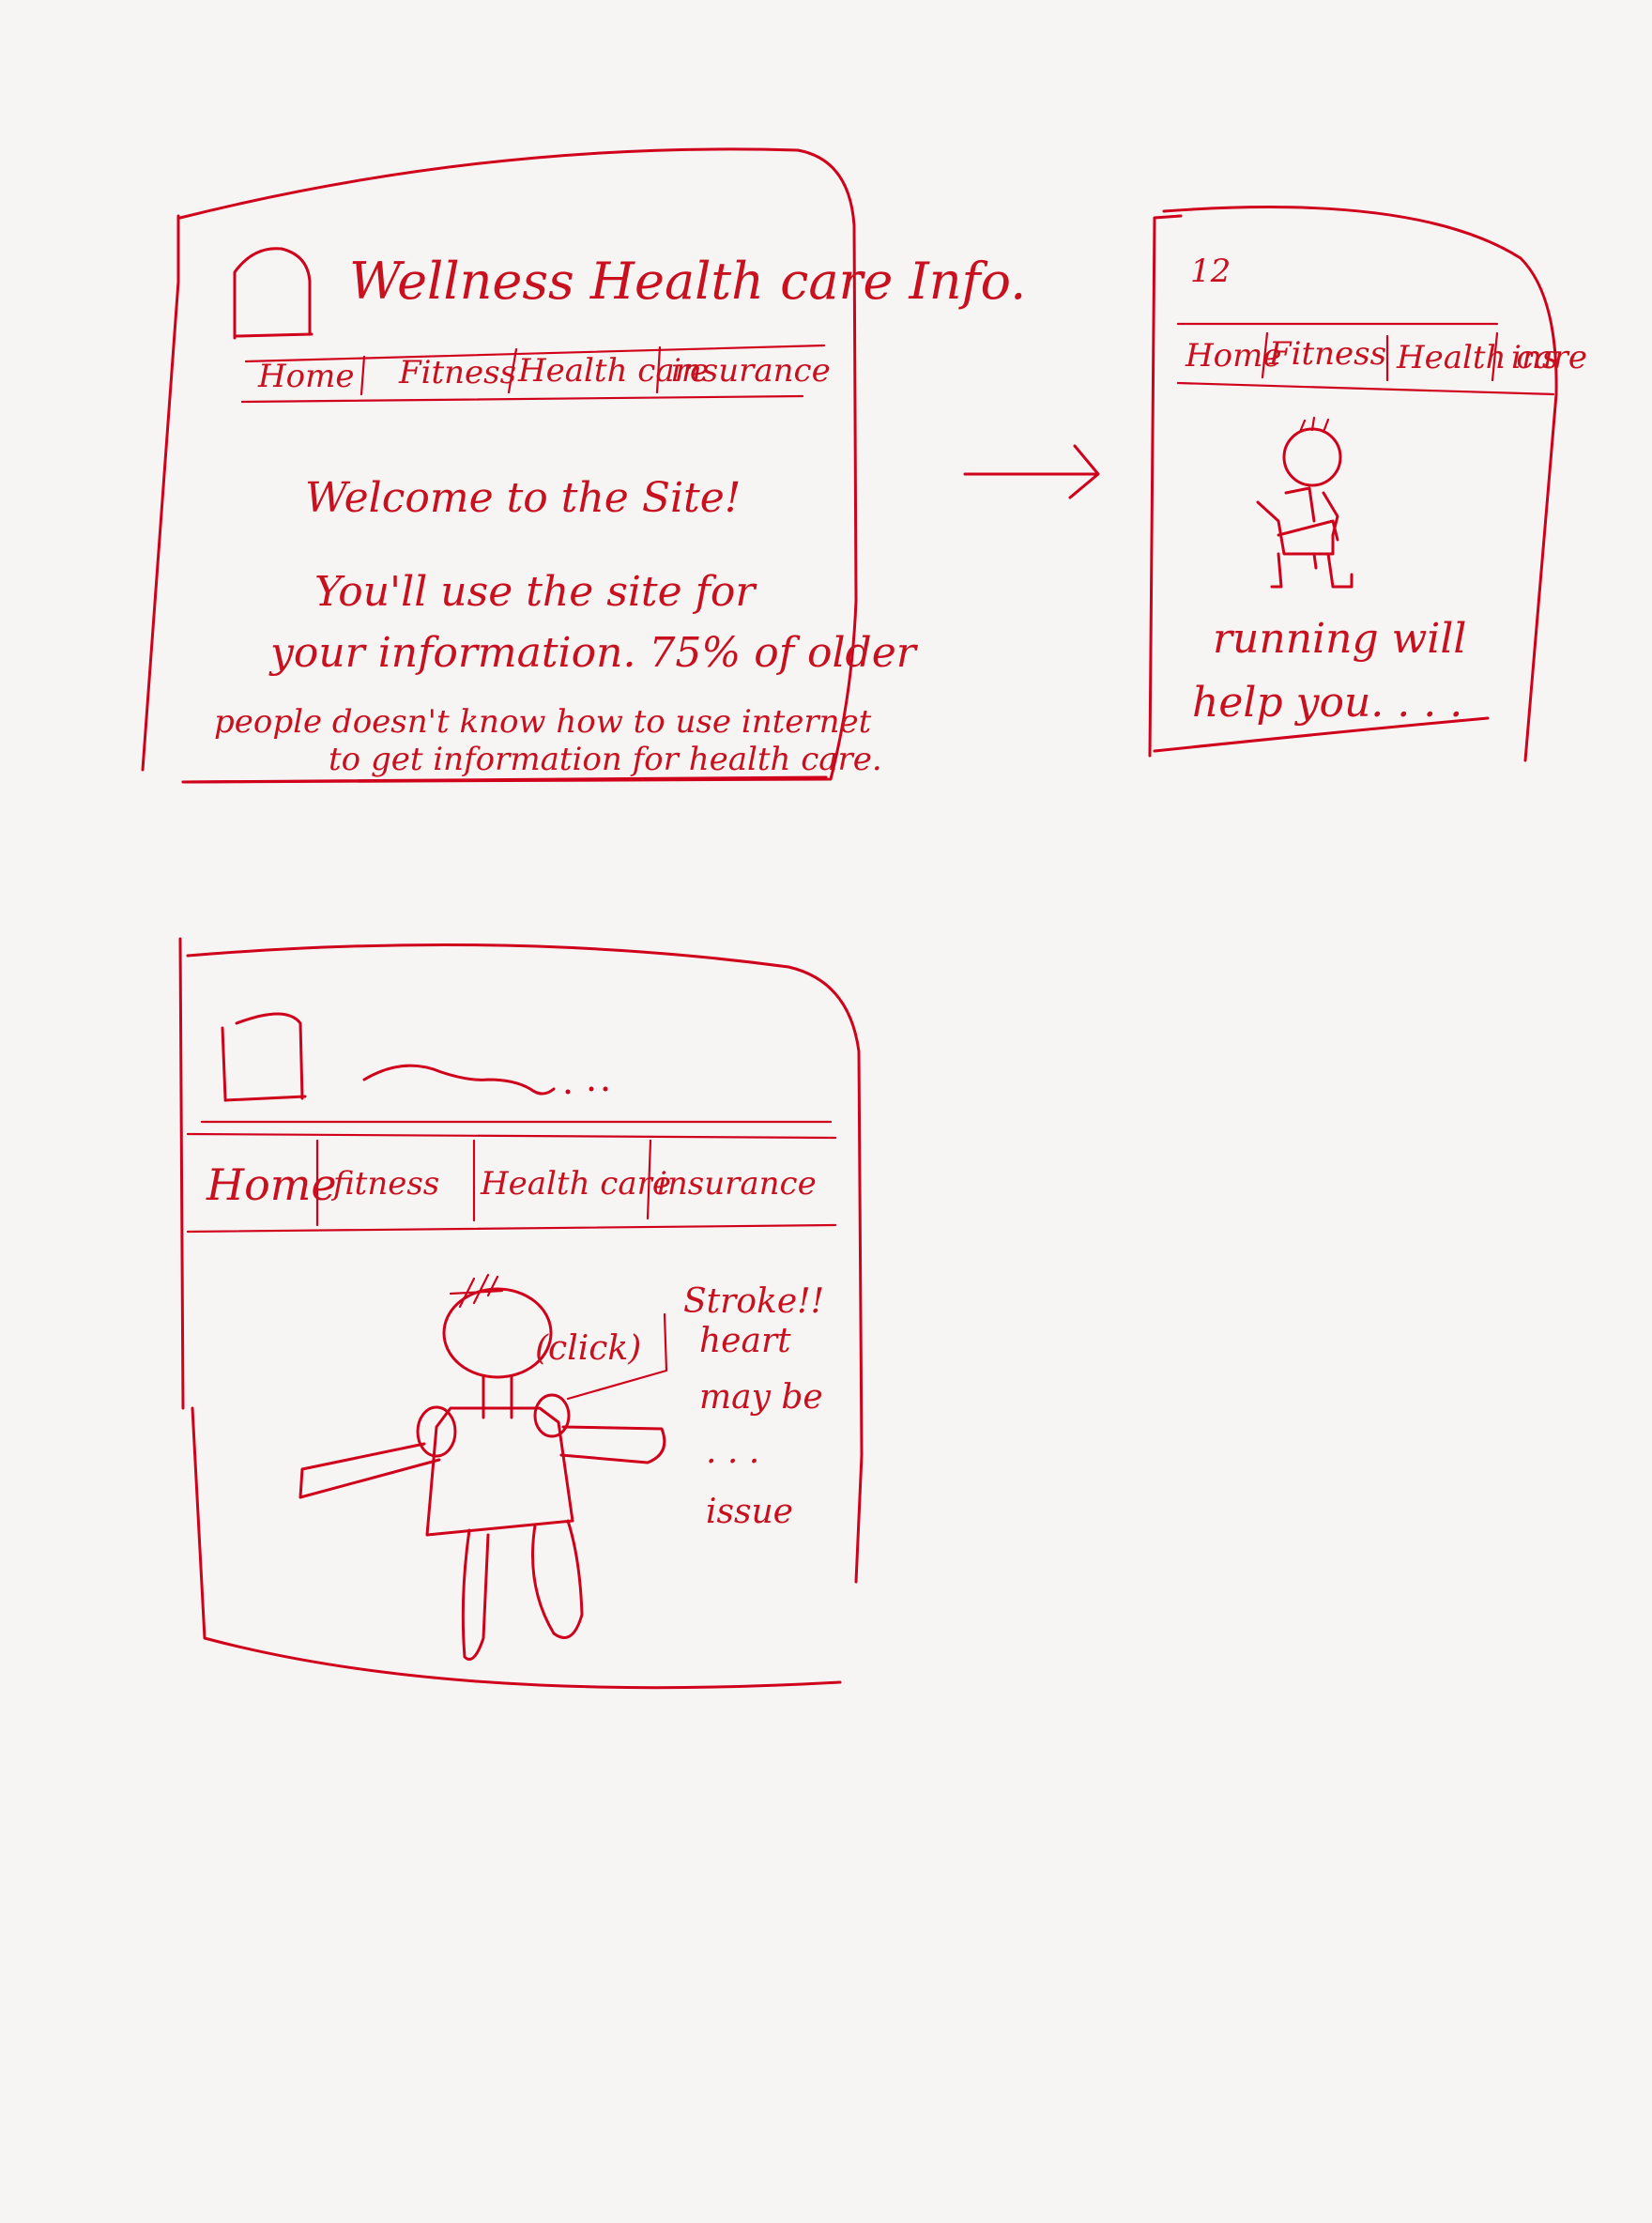 Image resolution: width=1652 pixels, height=2223 pixels. I want to click on frame-3-title-placeholder: ~~~ . . ., so click(485, 1080).